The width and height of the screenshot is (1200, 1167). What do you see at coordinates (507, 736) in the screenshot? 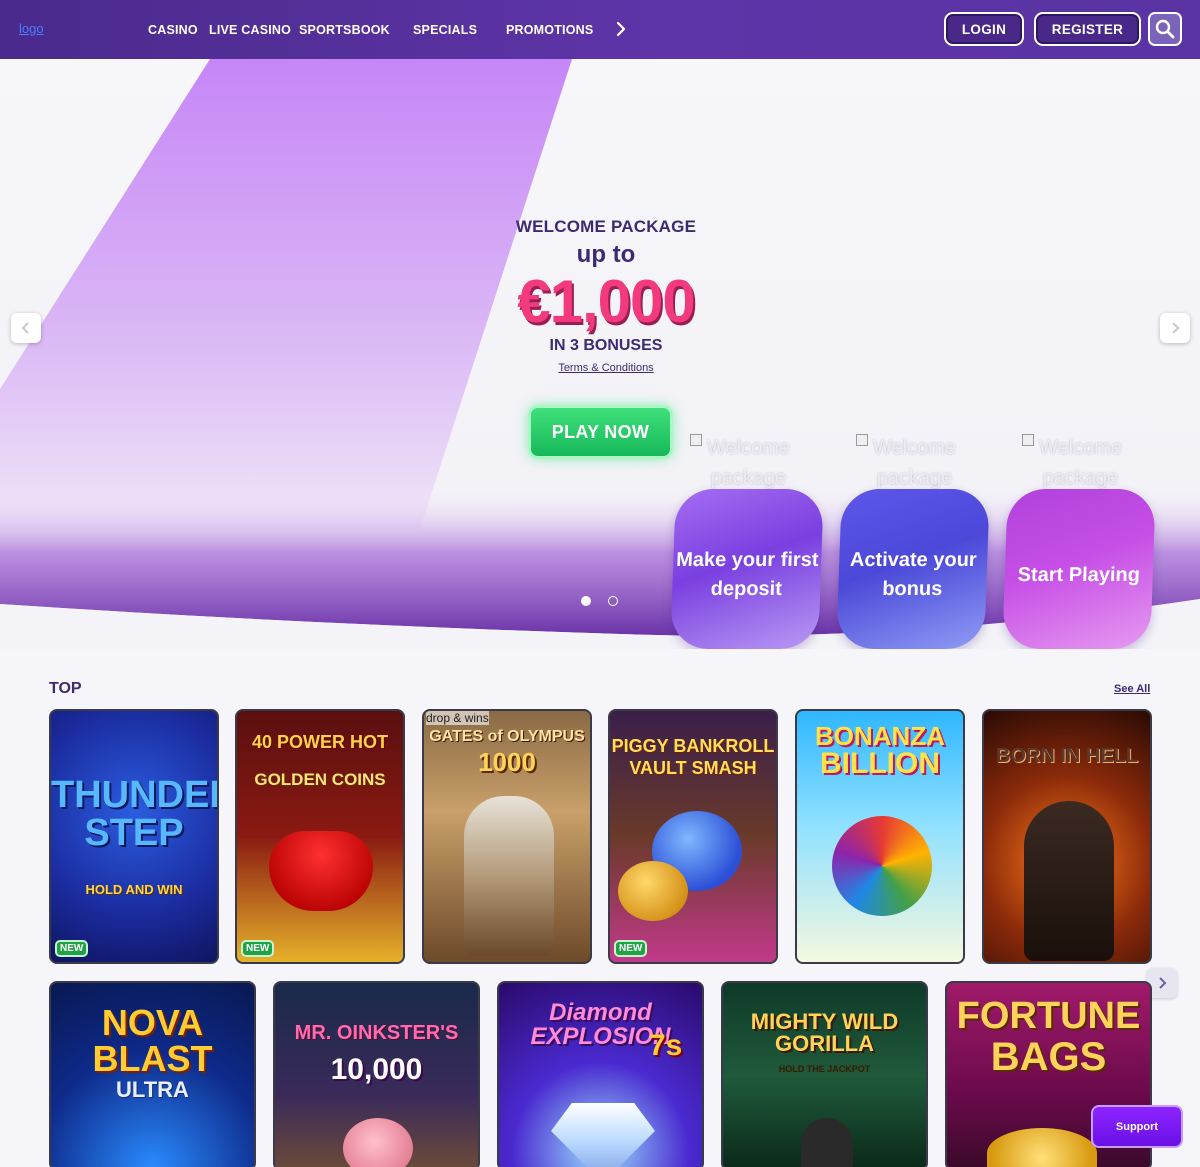
I see `game-title: GATES of OLYMPUS` at bounding box center [507, 736].